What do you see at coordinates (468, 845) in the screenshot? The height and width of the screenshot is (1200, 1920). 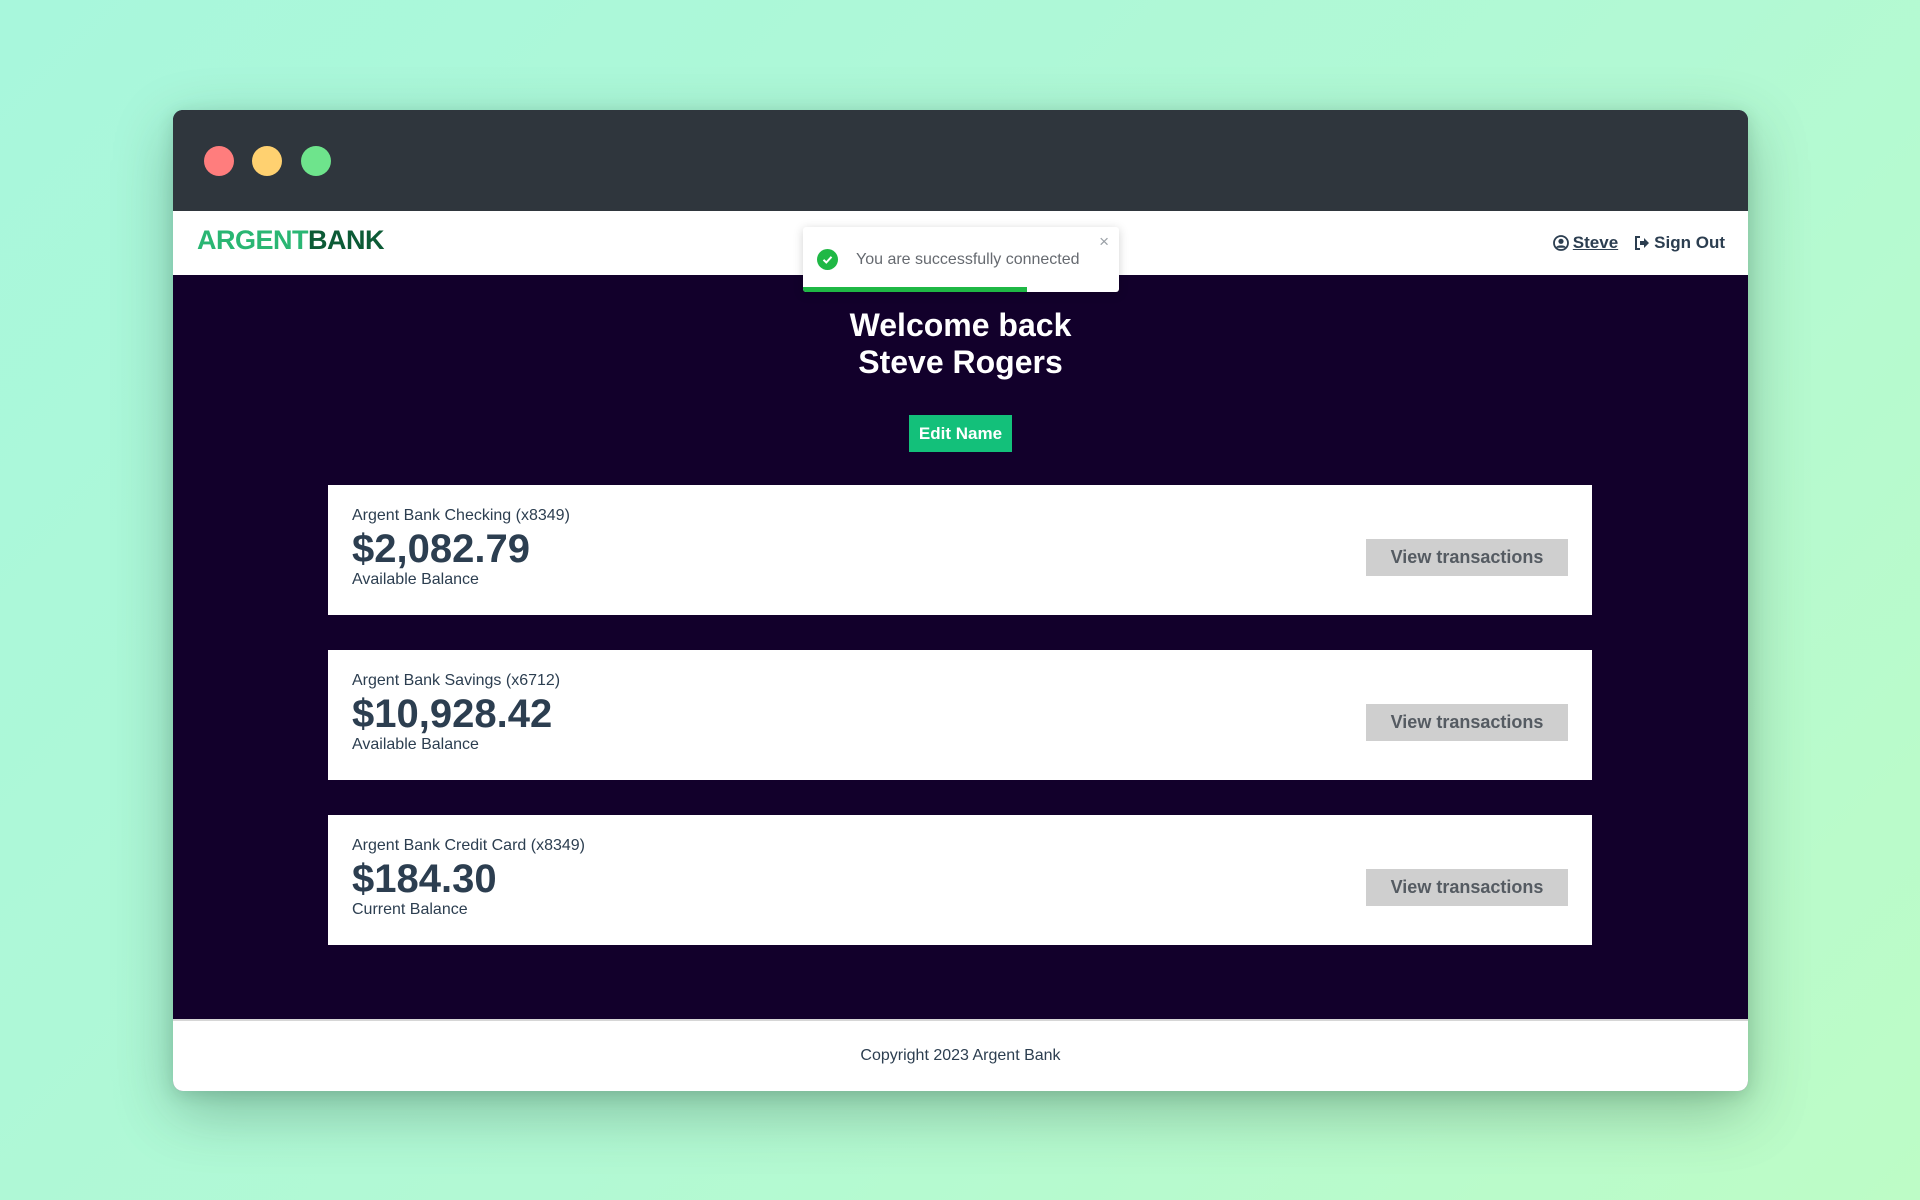 I see `account-title: Argent Bank Credit Card (x8349)` at bounding box center [468, 845].